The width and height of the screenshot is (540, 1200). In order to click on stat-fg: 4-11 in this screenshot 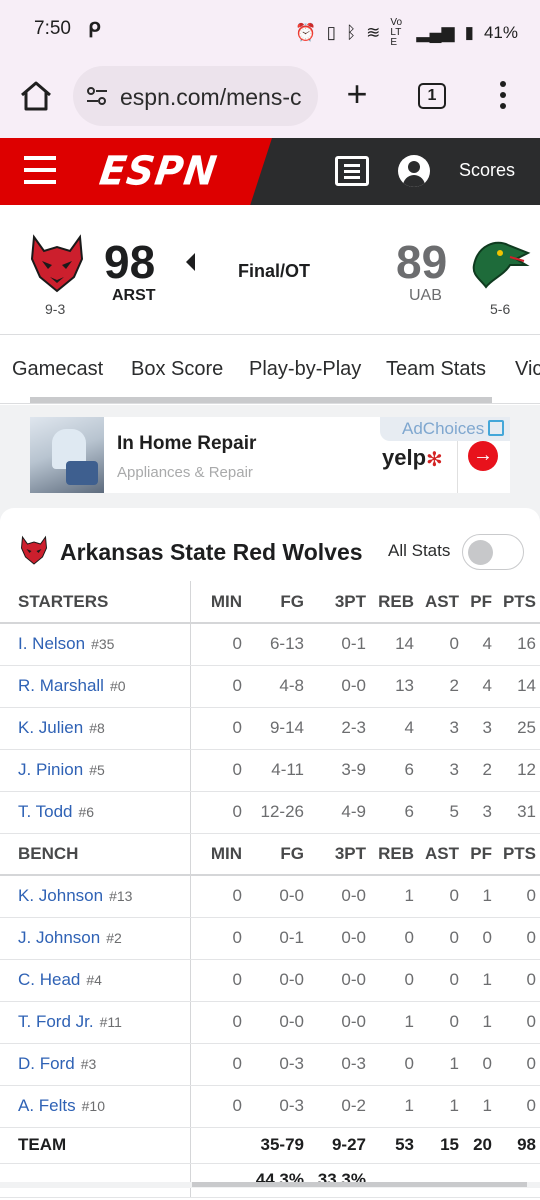, I will do `click(273, 770)`.